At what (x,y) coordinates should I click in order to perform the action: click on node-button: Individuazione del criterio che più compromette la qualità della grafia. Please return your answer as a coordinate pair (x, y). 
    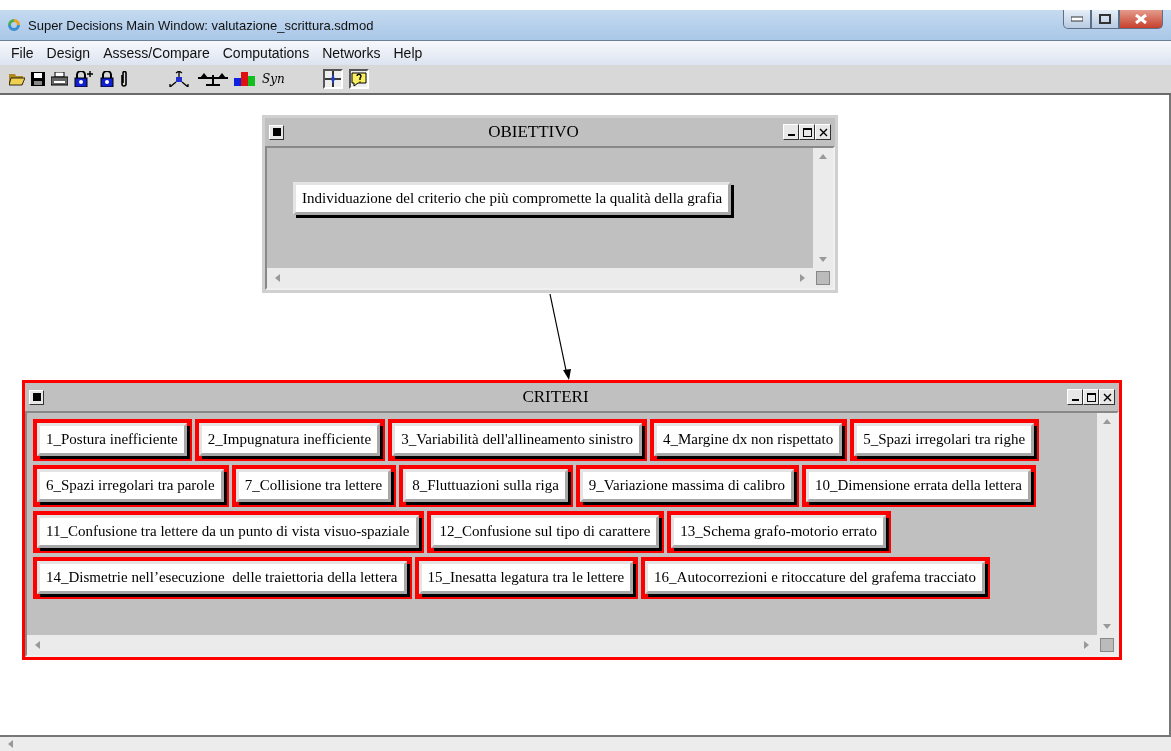
    Looking at the image, I should click on (512, 198).